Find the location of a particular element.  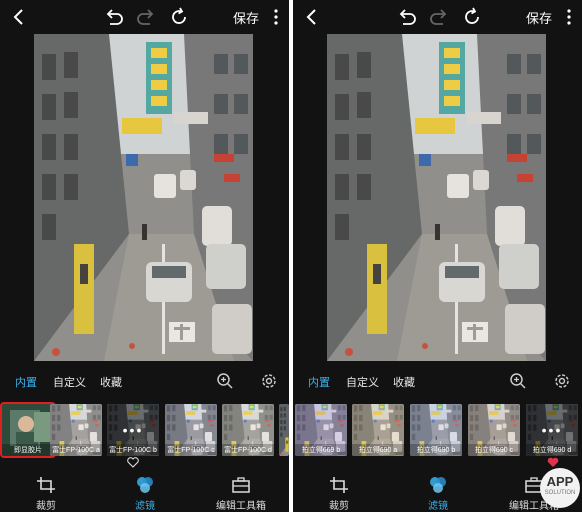

filter-thumbnail-label: 拍立得690 c is located at coordinates (494, 450).